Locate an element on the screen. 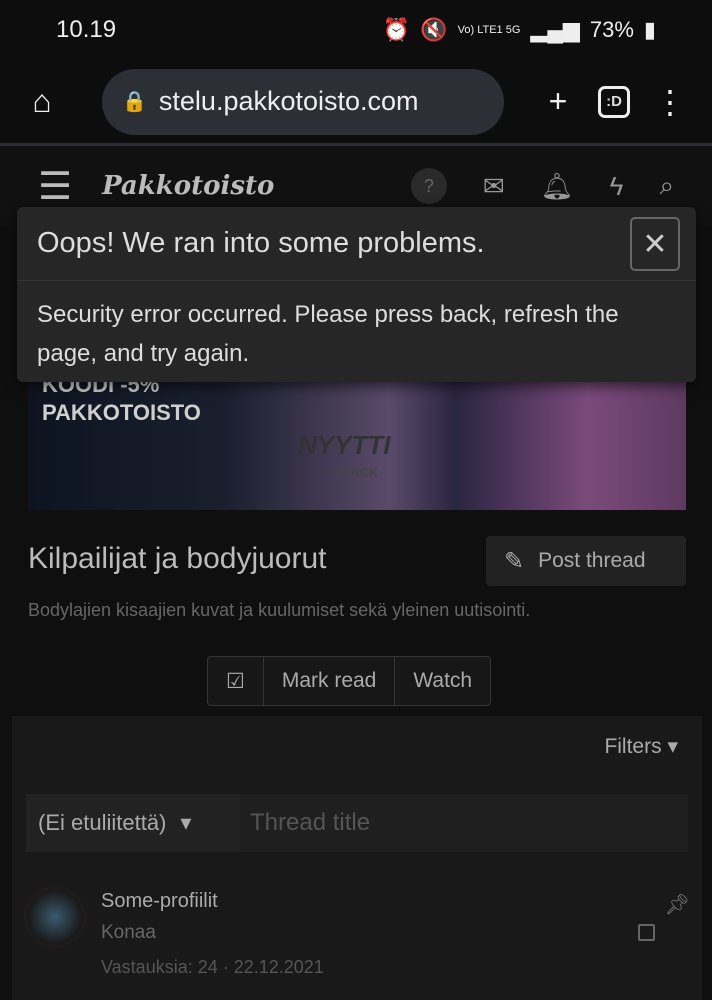 This screenshot has width=712, height=1000. edit-icon: ✎ is located at coordinates (514, 561).